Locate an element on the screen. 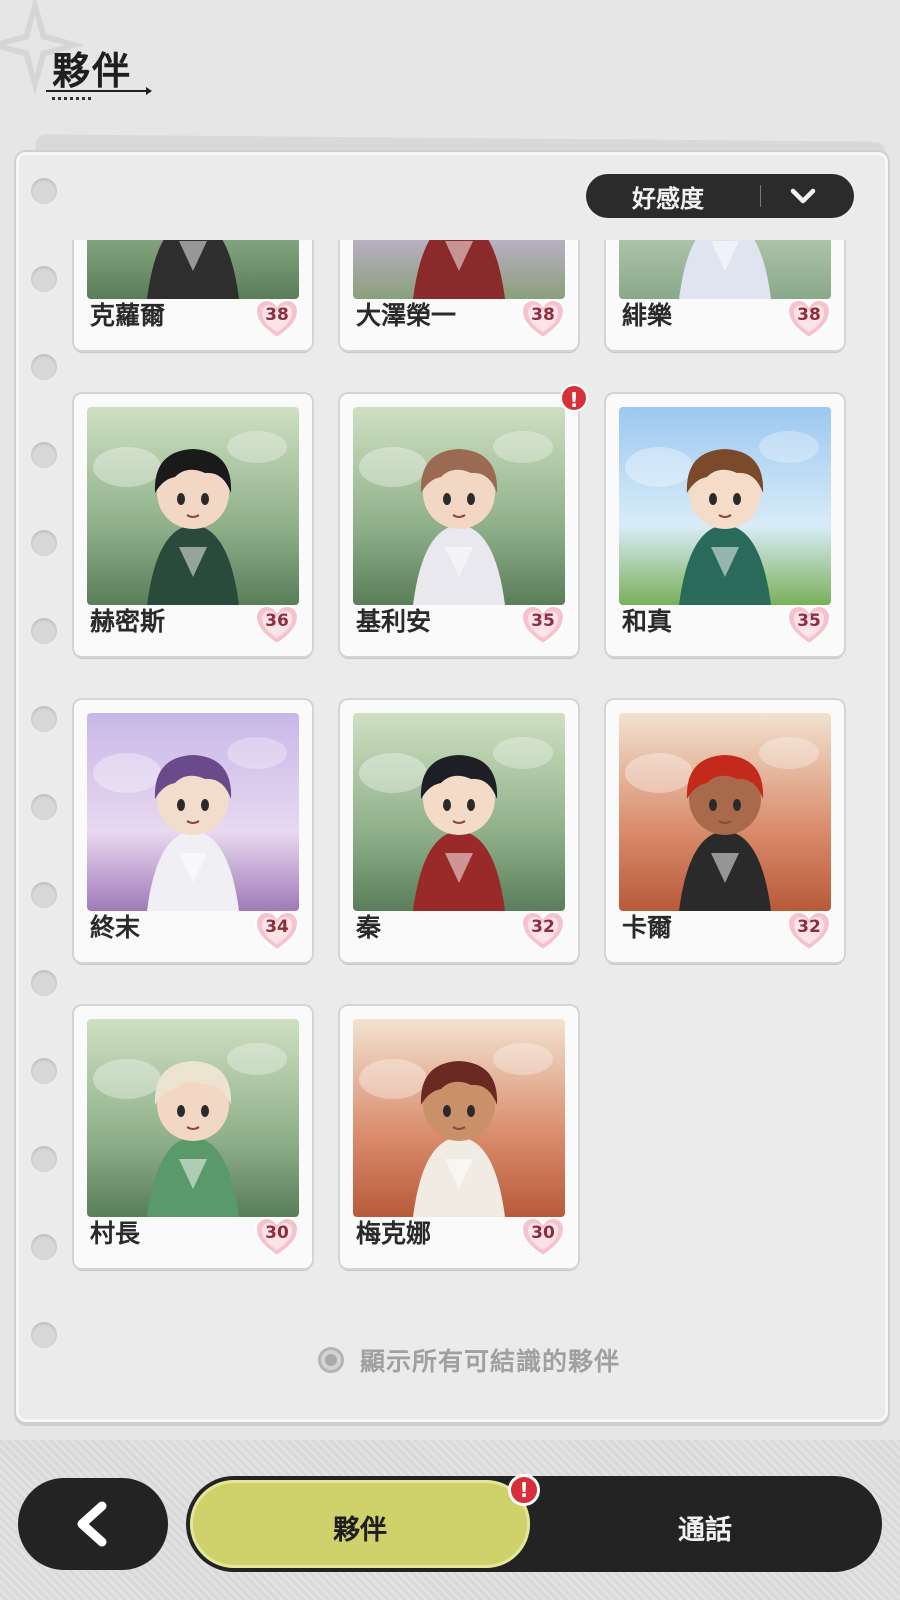 This screenshot has height=1600, width=900. affinity-value: 36 is located at coordinates (277, 621).